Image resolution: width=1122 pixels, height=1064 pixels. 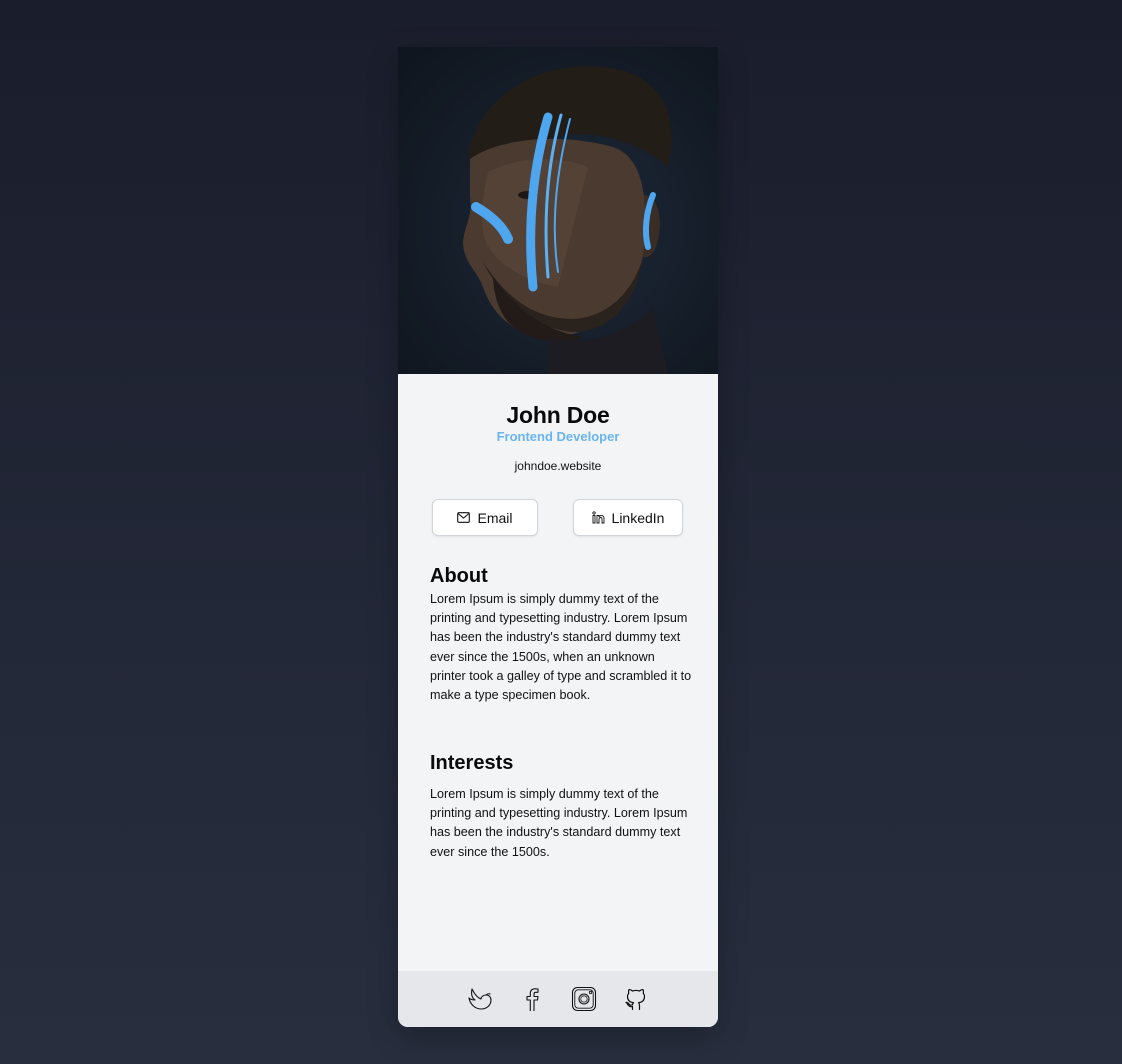 What do you see at coordinates (480, 999) in the screenshot?
I see `twitter-icon` at bounding box center [480, 999].